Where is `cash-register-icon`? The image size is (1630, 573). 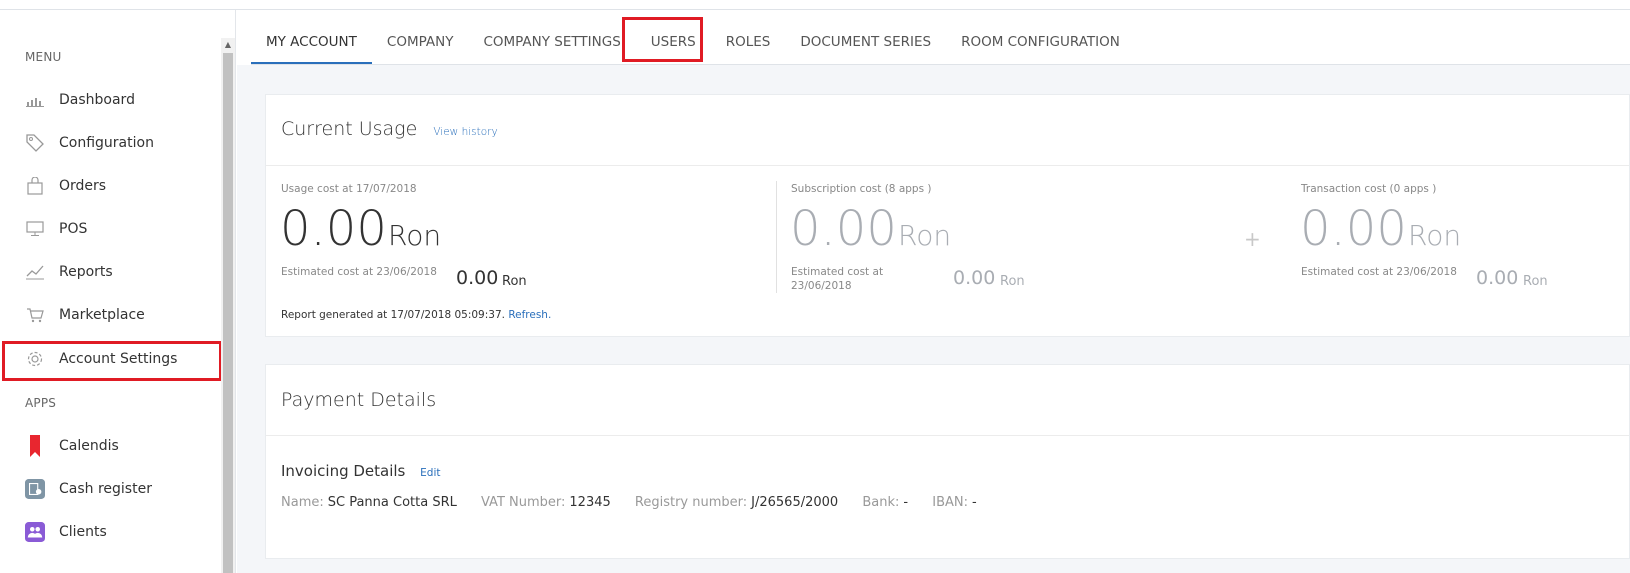
cash-register-icon is located at coordinates (35, 489).